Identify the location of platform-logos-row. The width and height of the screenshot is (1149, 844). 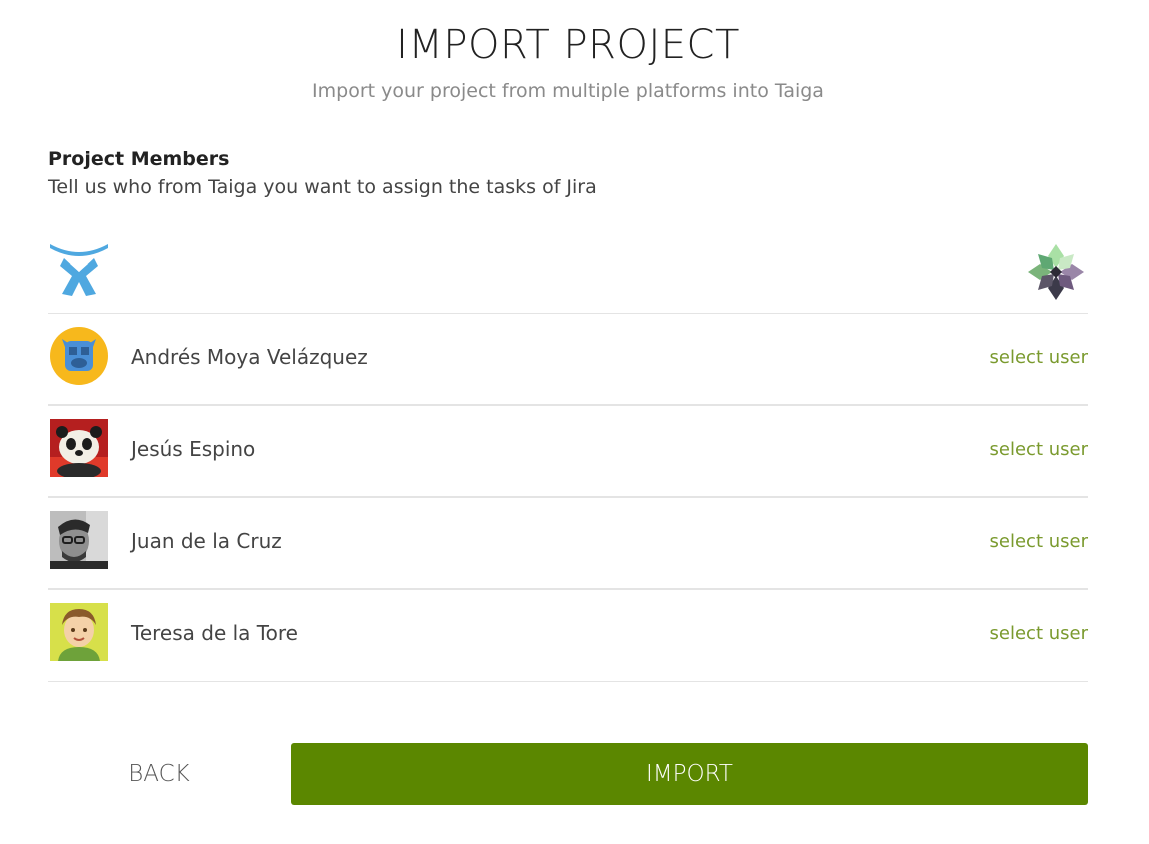
(568, 276).